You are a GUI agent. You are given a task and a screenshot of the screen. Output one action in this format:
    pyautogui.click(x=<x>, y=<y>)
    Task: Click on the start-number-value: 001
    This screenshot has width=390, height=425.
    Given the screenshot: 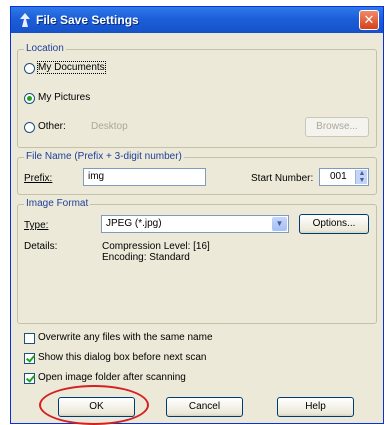 What is the action you would take?
    pyautogui.click(x=338, y=176)
    